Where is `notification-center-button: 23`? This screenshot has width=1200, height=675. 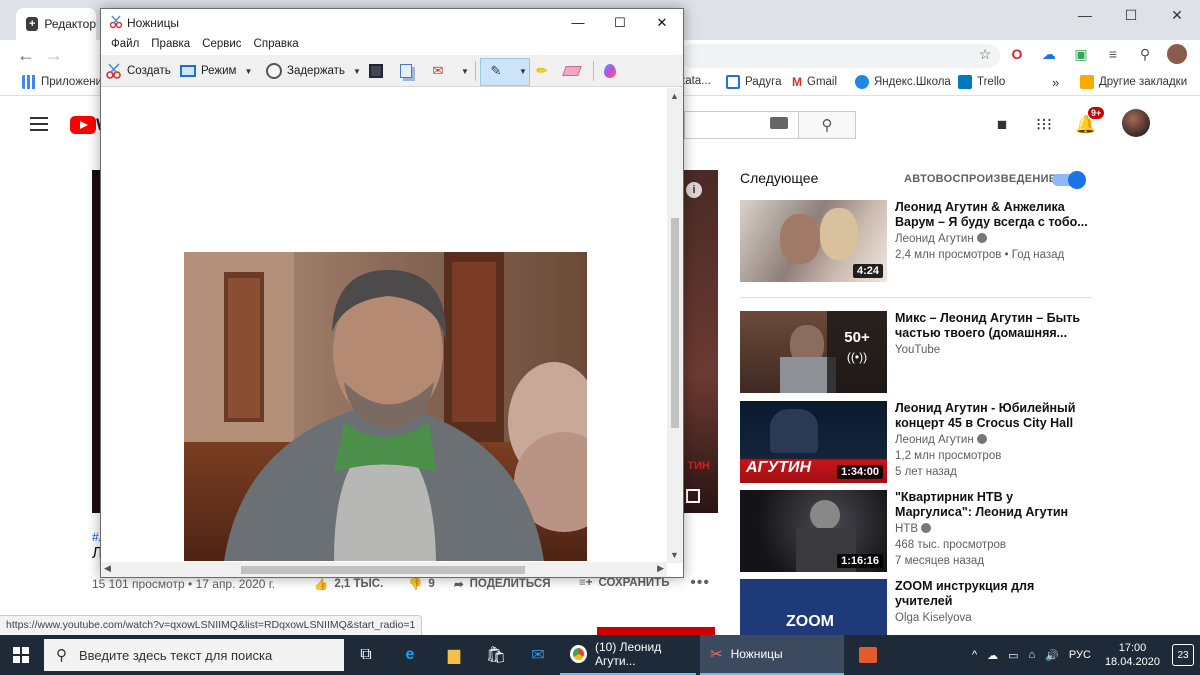 notification-center-button: 23 is located at coordinates (1183, 655).